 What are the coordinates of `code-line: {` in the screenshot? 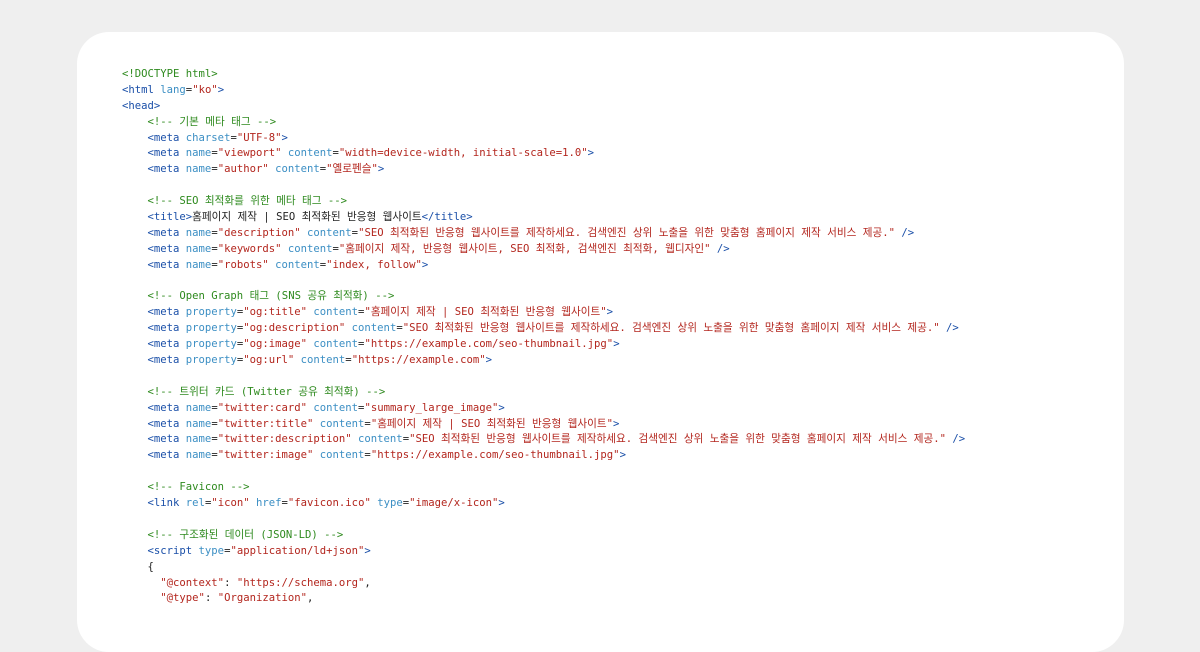 It's located at (543, 568).